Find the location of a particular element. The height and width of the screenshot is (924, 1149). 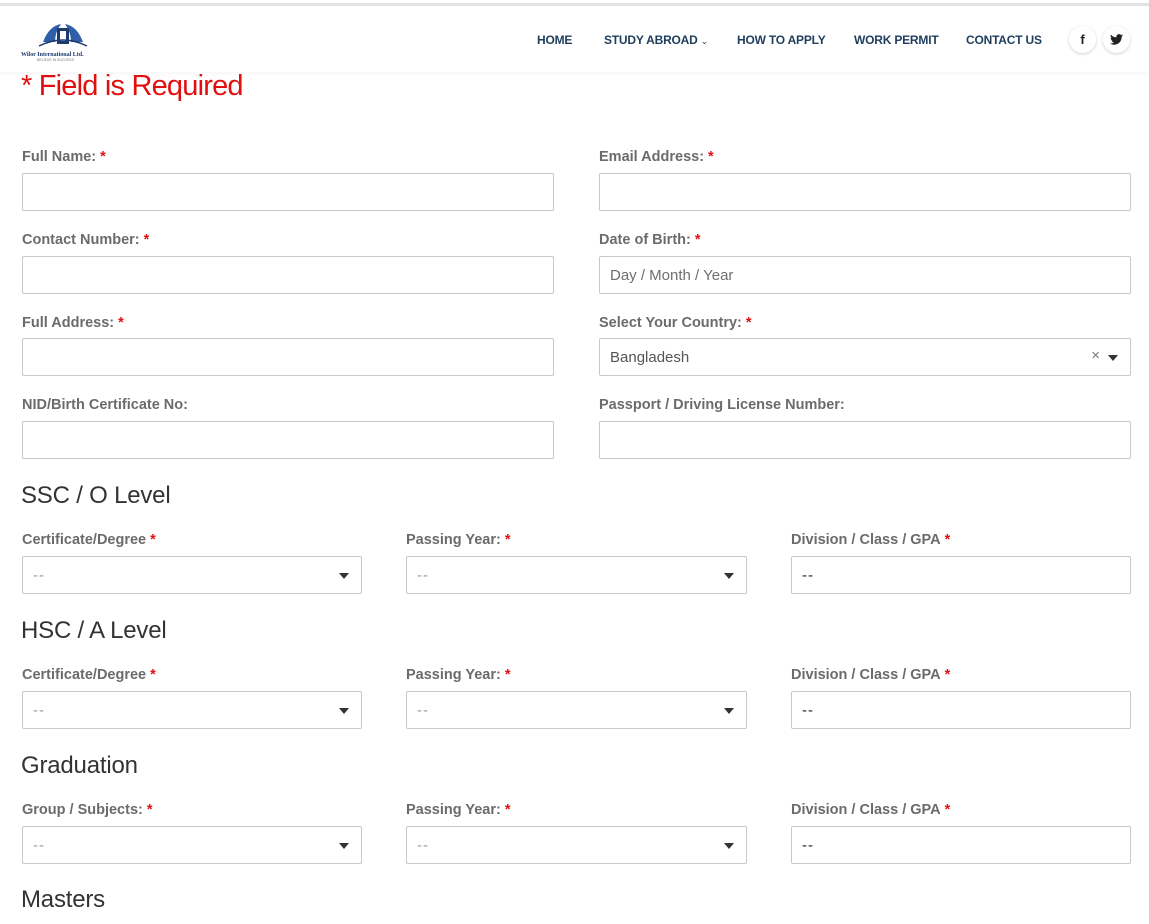

ssc-gpa-label: Division / Class / GPA * is located at coordinates (871, 540).